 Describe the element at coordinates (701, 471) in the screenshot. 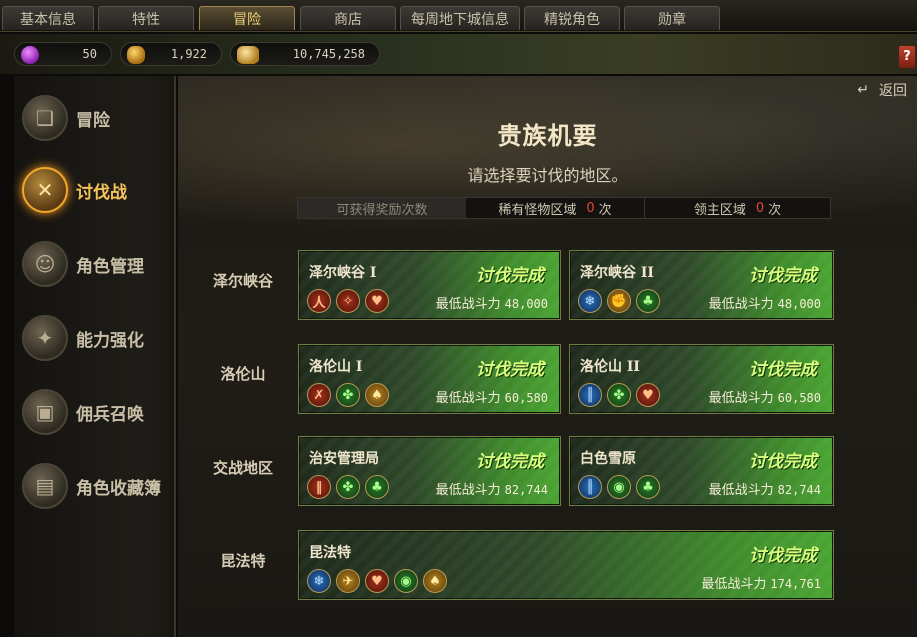

I see `dungeon-card: 白色雪原 讨伐完成 ║ ◉ ♣ 最低战斗力 82,744` at that location.